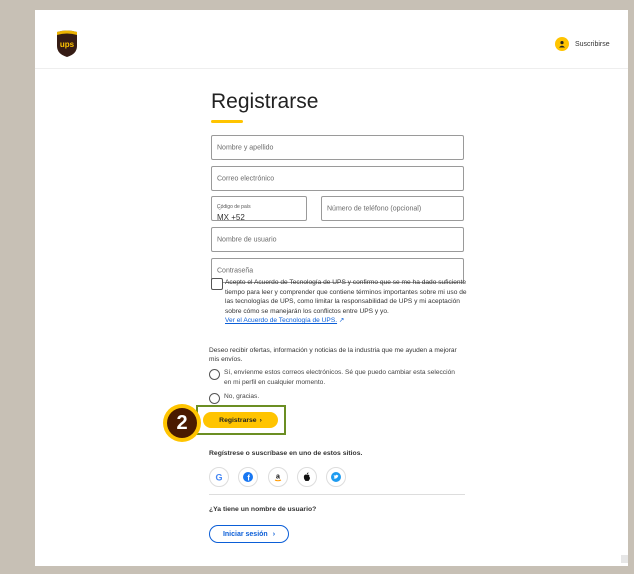 Image resolution: width=634 pixels, height=574 pixels. What do you see at coordinates (245, 147) in the screenshot?
I see `name-placeholder: Nombre y apellido` at bounding box center [245, 147].